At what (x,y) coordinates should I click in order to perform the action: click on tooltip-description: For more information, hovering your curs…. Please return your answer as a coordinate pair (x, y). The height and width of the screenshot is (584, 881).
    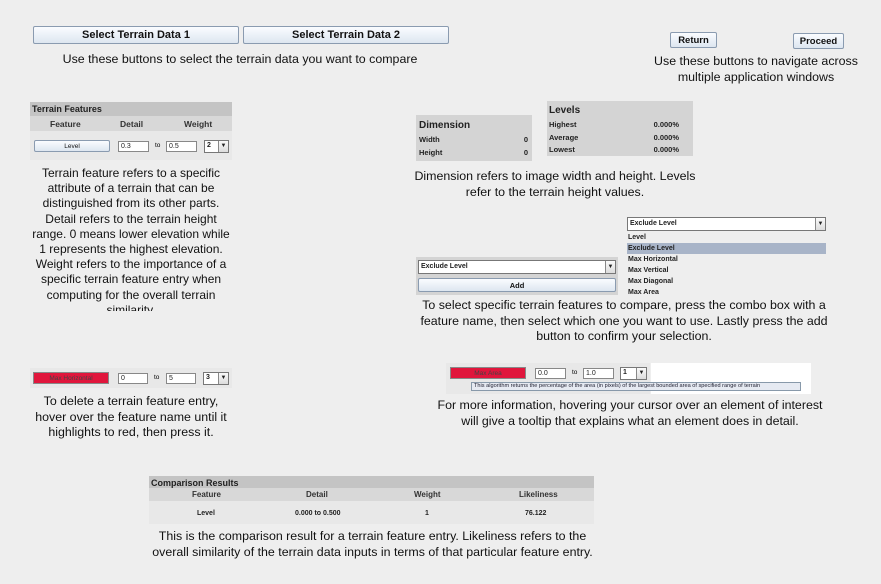
    Looking at the image, I should click on (630, 413).